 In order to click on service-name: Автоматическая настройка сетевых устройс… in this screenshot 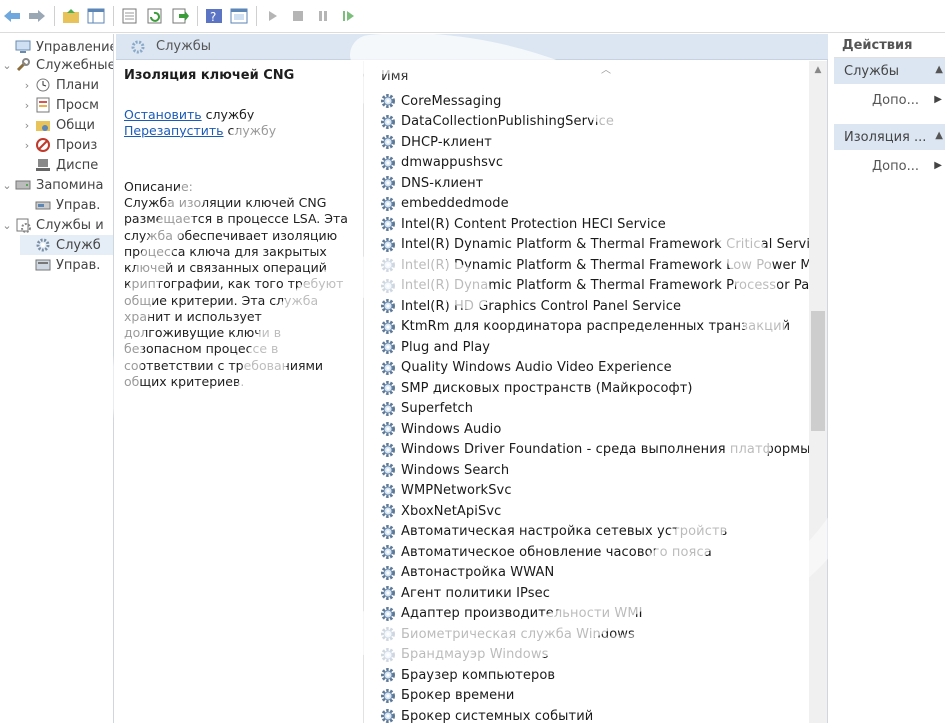, I will do `click(564, 532)`.